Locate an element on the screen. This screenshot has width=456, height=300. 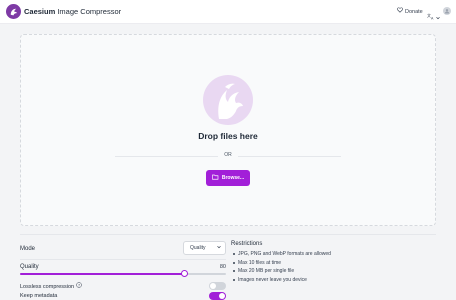
translate-icon: 文A is located at coordinates (431, 16).